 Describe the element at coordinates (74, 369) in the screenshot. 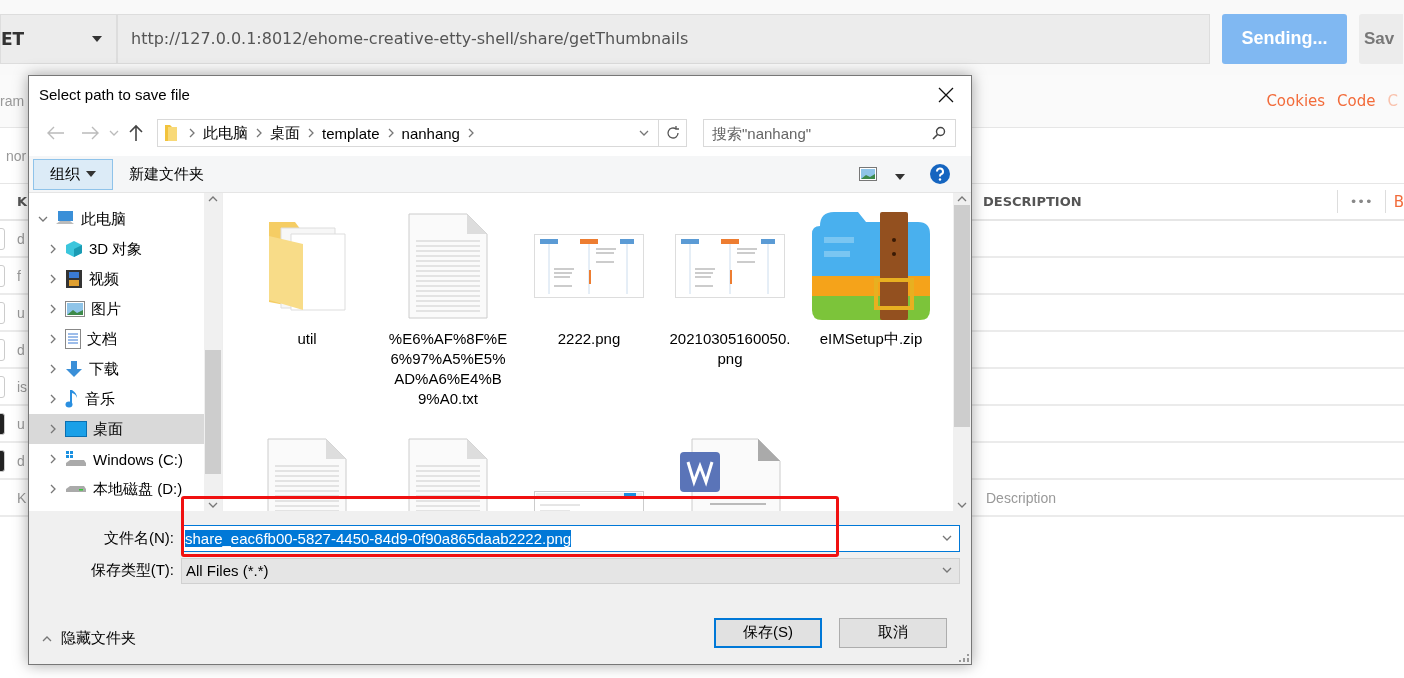

I see `download-arrow-icon` at that location.